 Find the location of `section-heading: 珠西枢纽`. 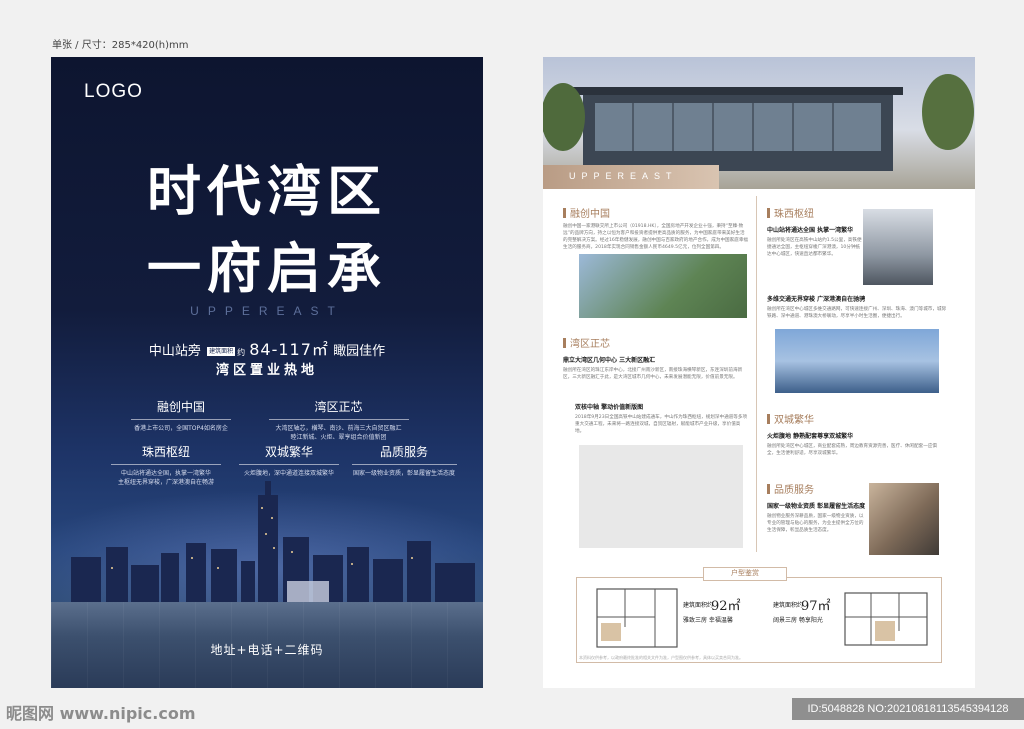

section-heading: 珠西枢纽 is located at coordinates (814, 212).